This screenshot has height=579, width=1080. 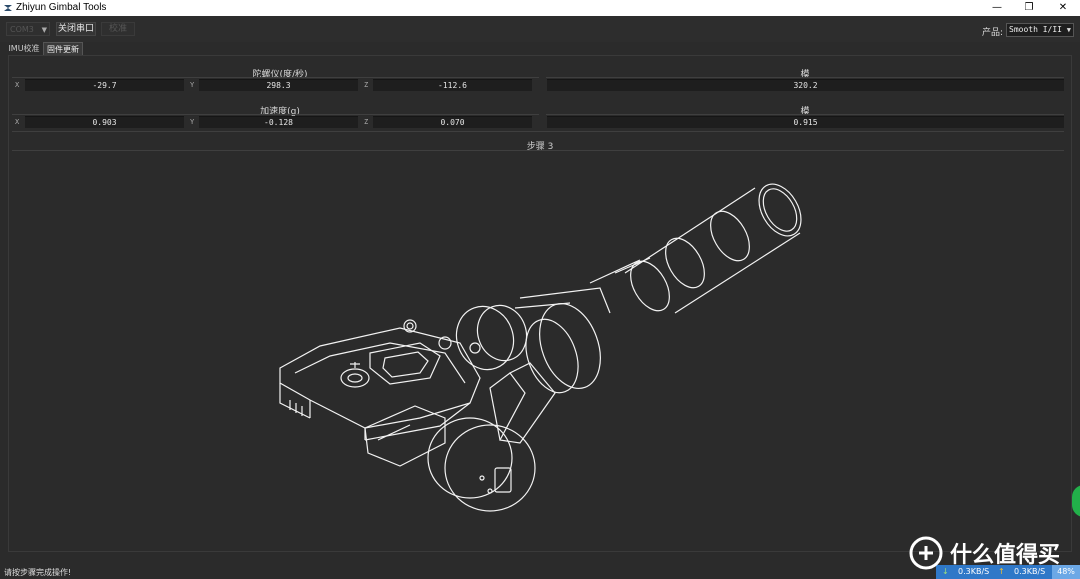 I want to click on gyro-y-field: 298.3, so click(x=278, y=85).